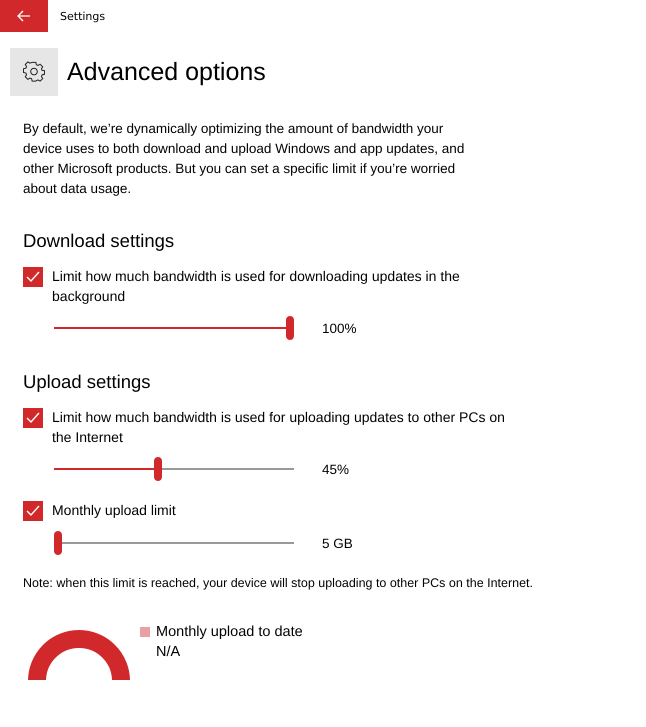  I want to click on section-heading: Upload settings, so click(87, 382).